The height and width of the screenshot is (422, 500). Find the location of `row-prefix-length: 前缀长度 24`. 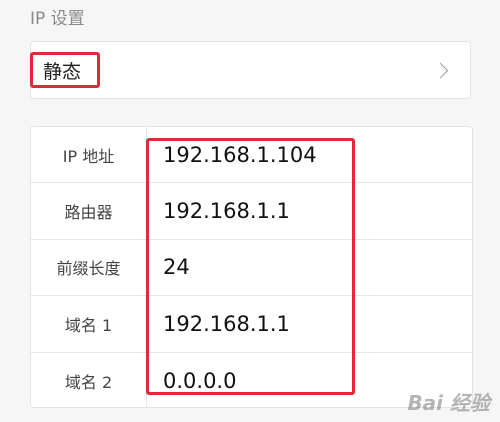

row-prefix-length: 前缀长度 24 is located at coordinates (251, 268).